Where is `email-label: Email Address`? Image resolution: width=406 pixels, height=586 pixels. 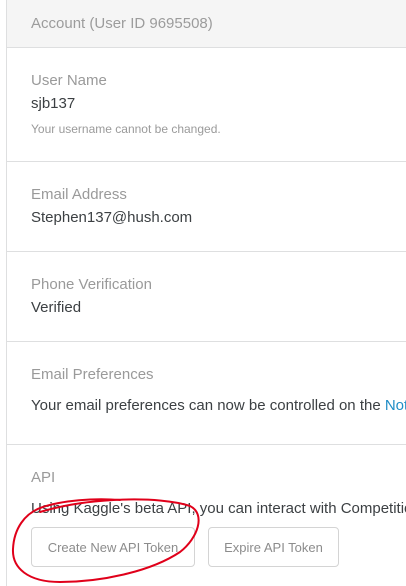
email-label: Email Address is located at coordinates (79, 194).